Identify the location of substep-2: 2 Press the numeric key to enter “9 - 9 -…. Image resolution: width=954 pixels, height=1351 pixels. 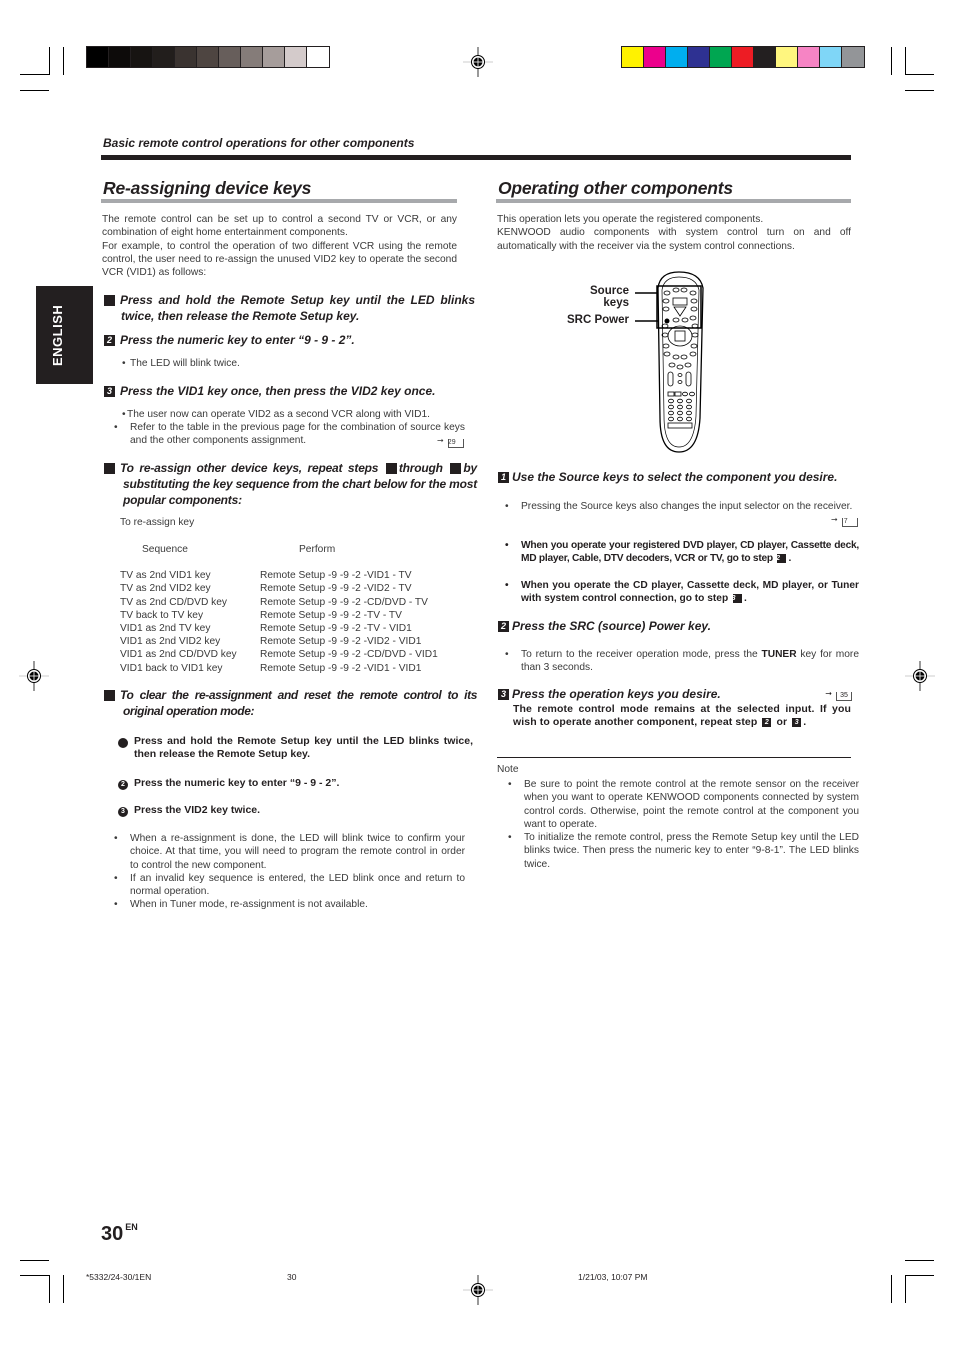
(287, 783).